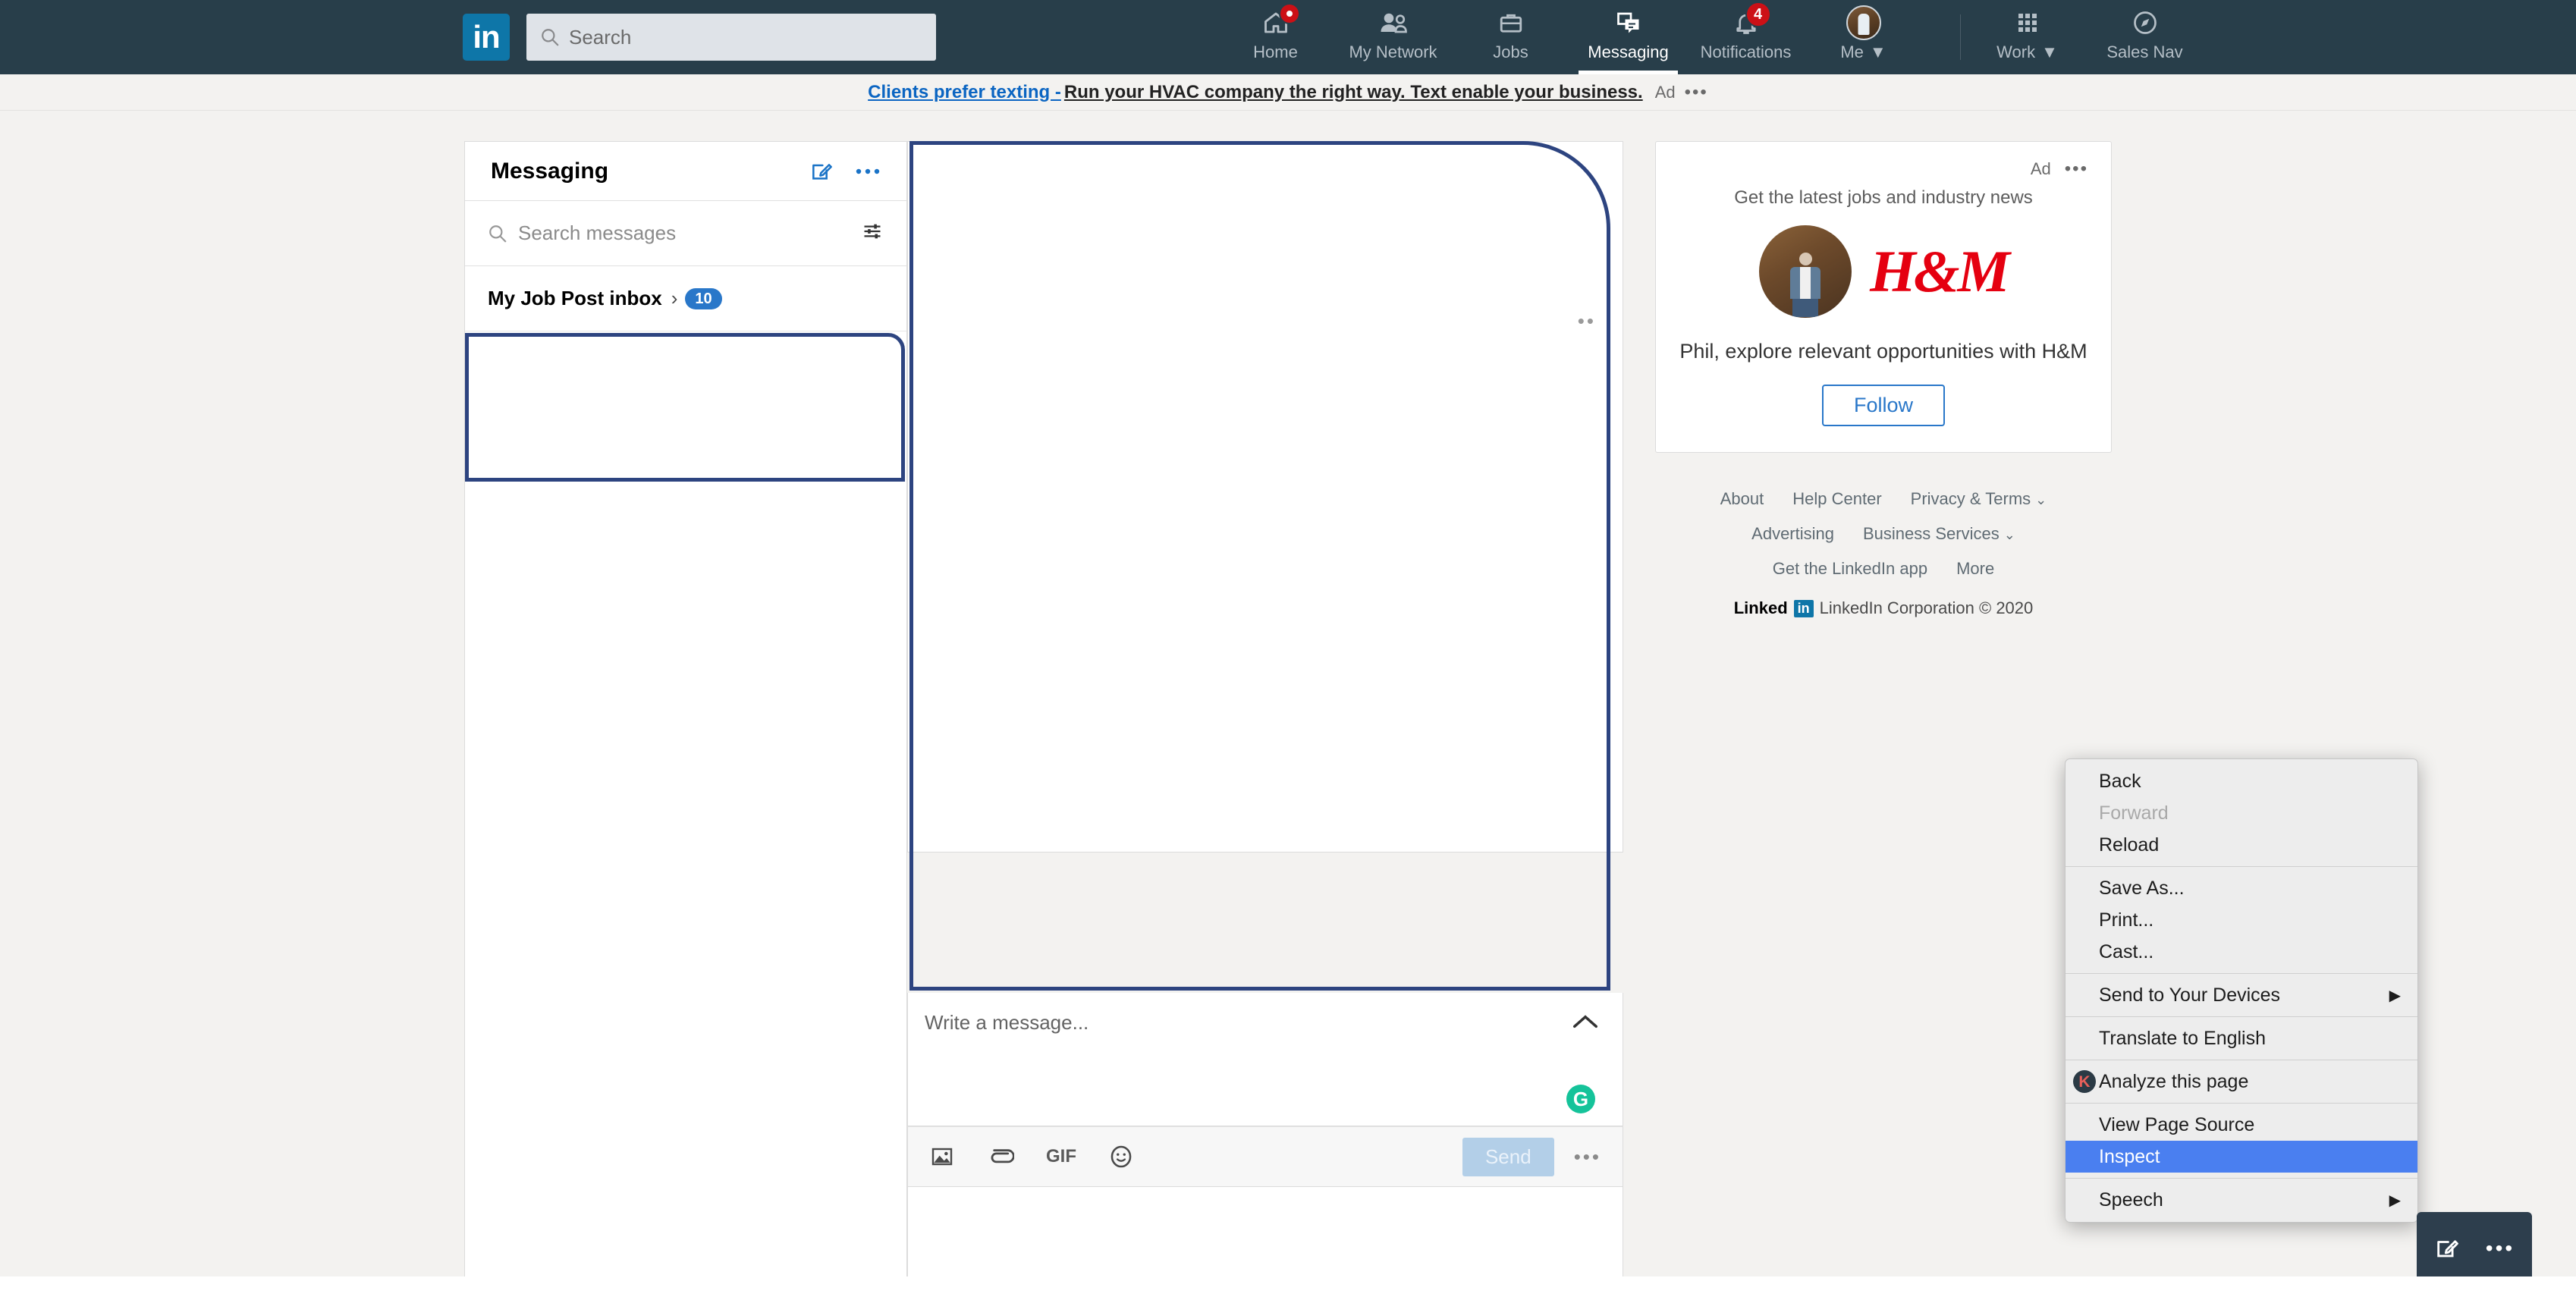 The image size is (2576, 1300). Describe the element at coordinates (1265, 1231) in the screenshot. I see `thread-panel-filler` at that location.